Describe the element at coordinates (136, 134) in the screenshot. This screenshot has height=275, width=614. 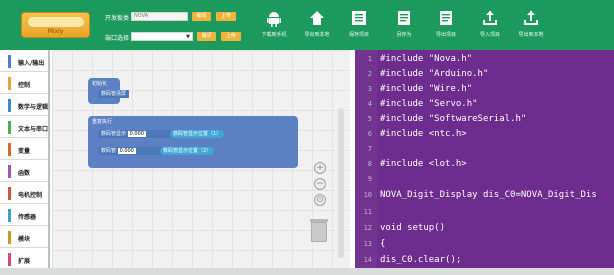
I see `number-field: 0.000` at that location.